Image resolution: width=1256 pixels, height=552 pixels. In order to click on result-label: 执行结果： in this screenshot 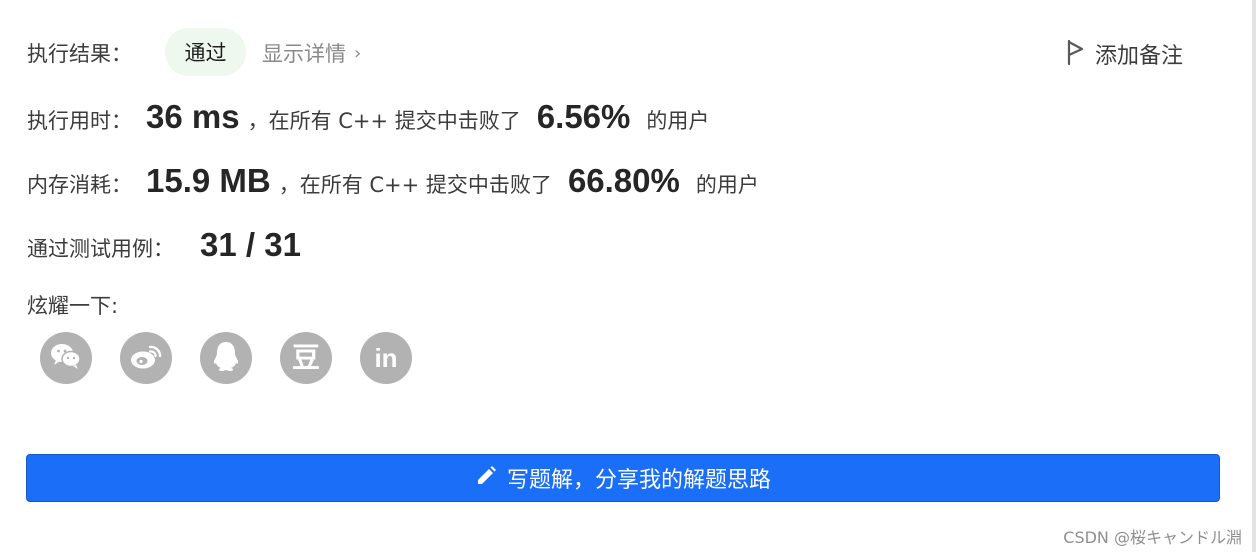, I will do `click(79, 54)`.